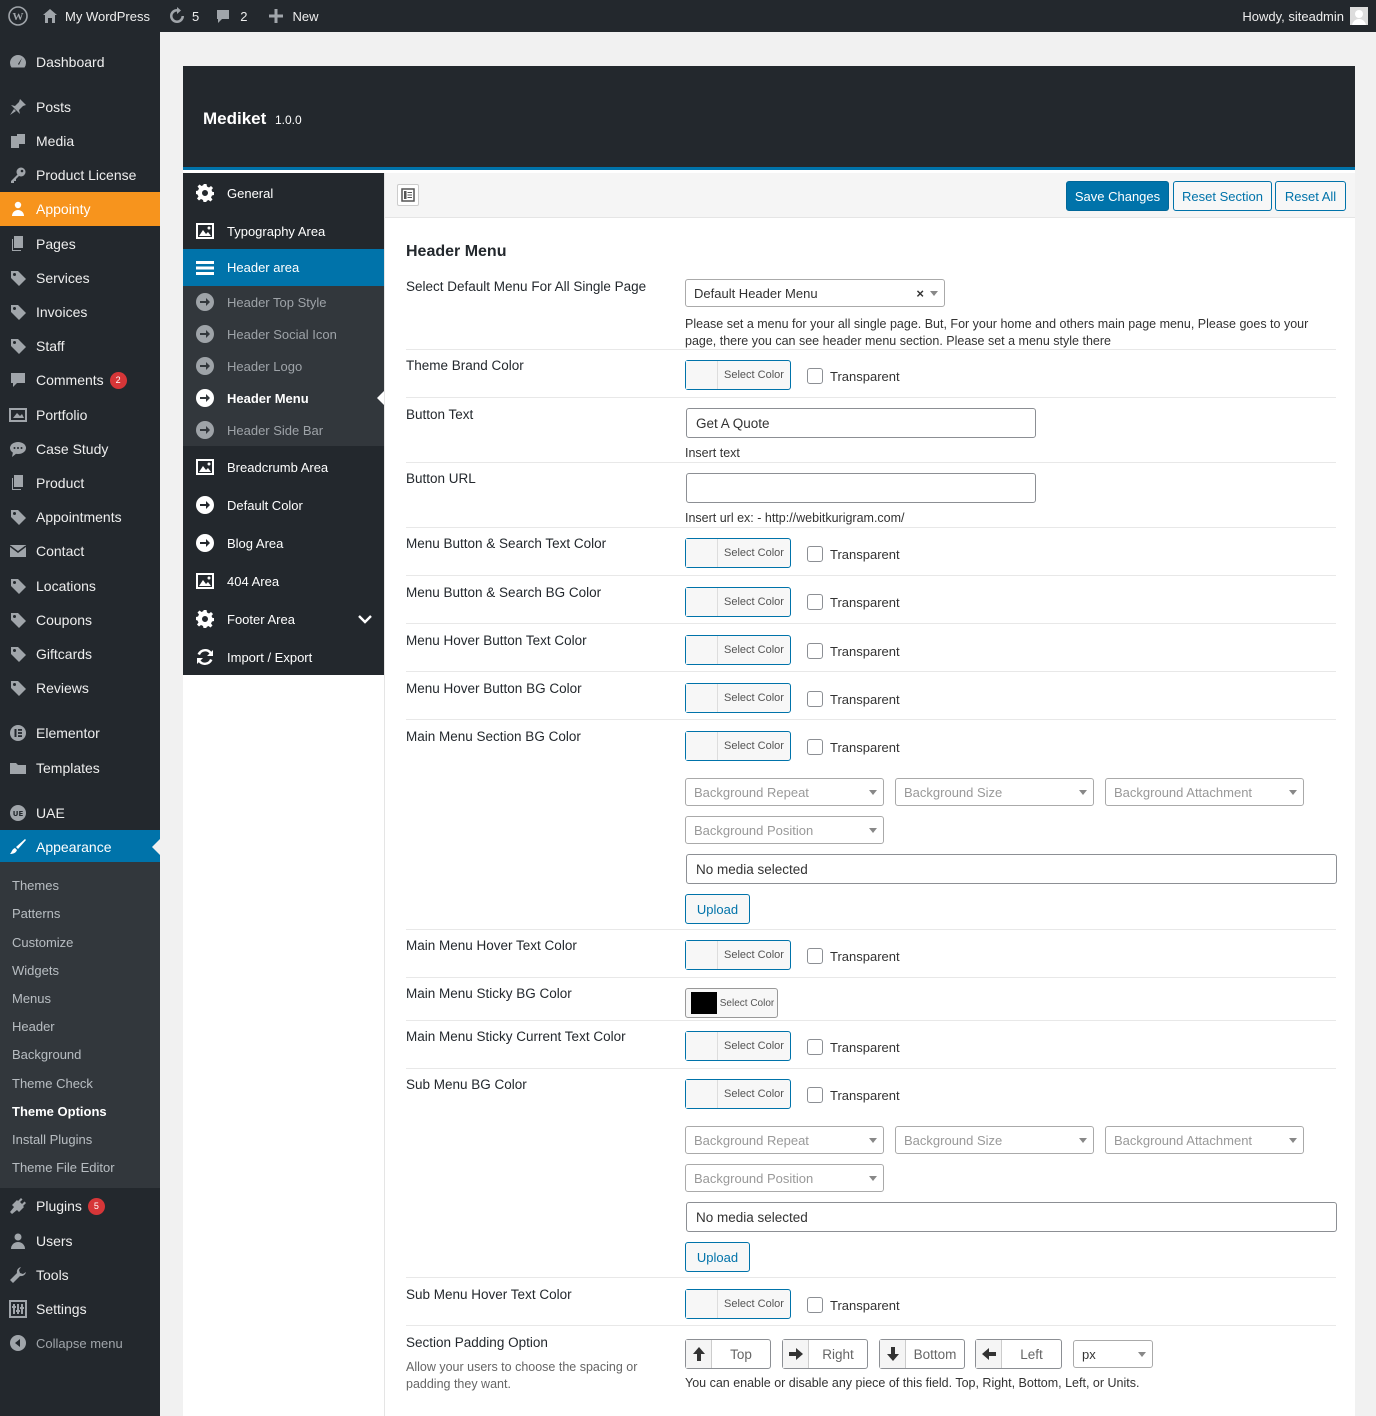 This screenshot has height=1416, width=1376. Describe the element at coordinates (408, 195) in the screenshot. I see `expand-options-button` at that location.